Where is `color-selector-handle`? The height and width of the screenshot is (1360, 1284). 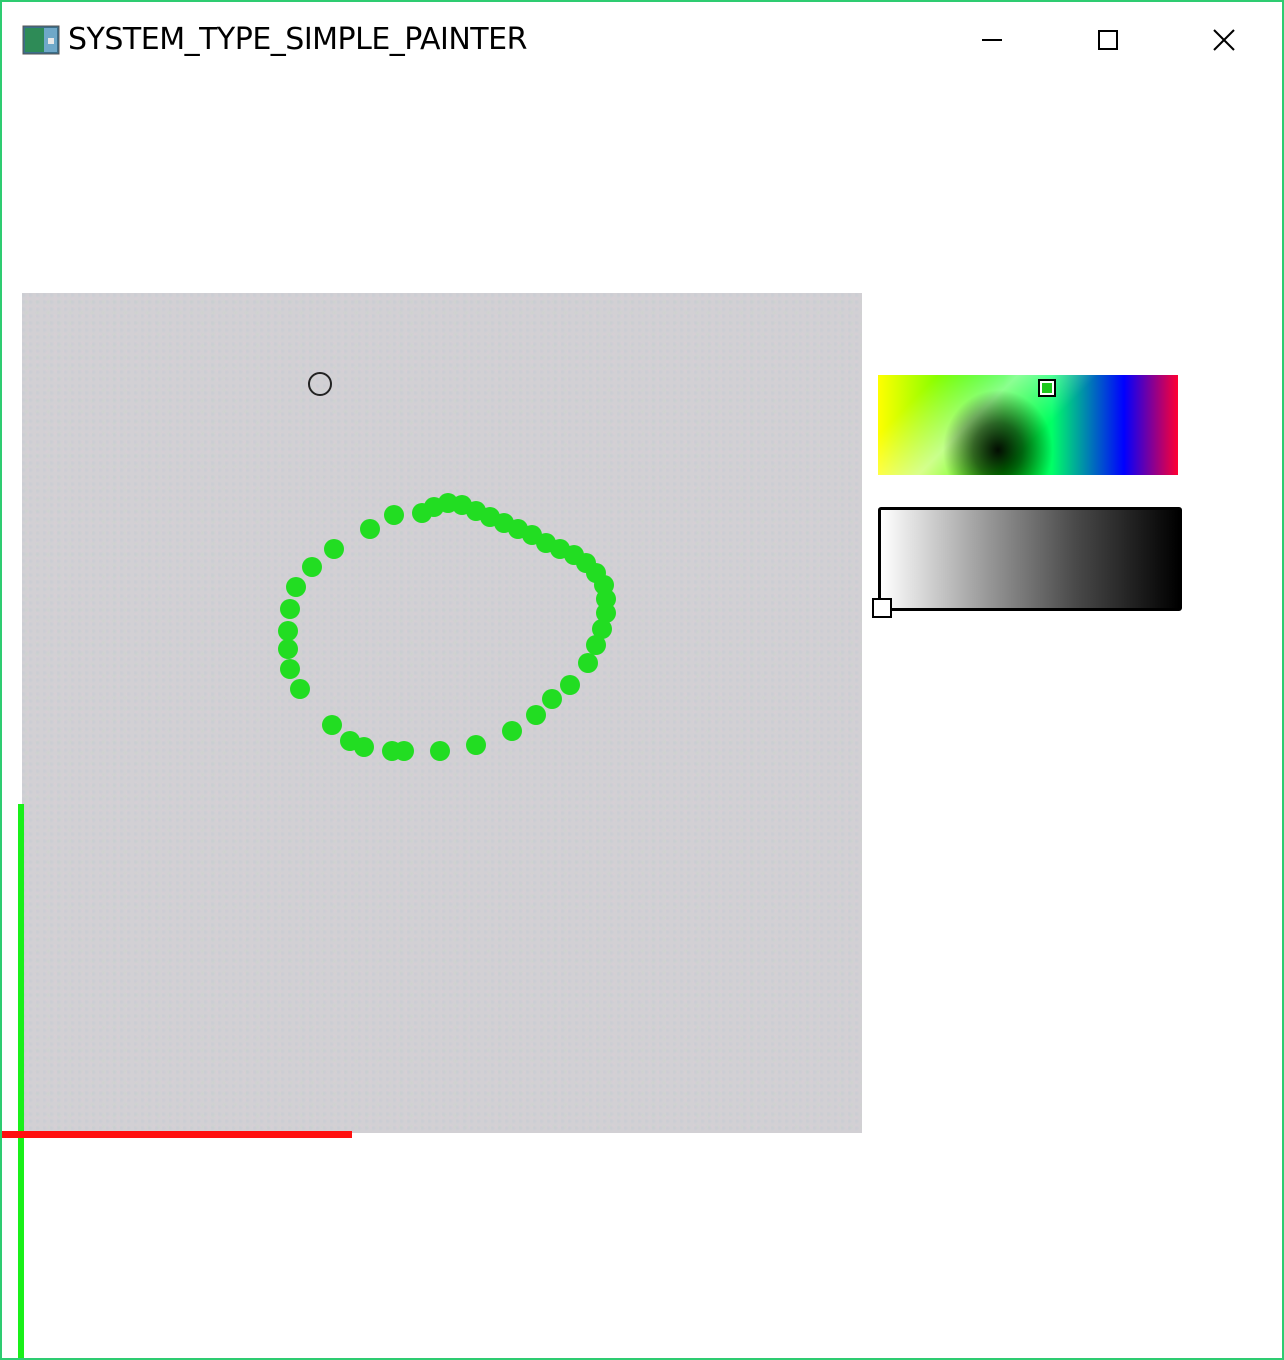
color-selector-handle is located at coordinates (1047, 388).